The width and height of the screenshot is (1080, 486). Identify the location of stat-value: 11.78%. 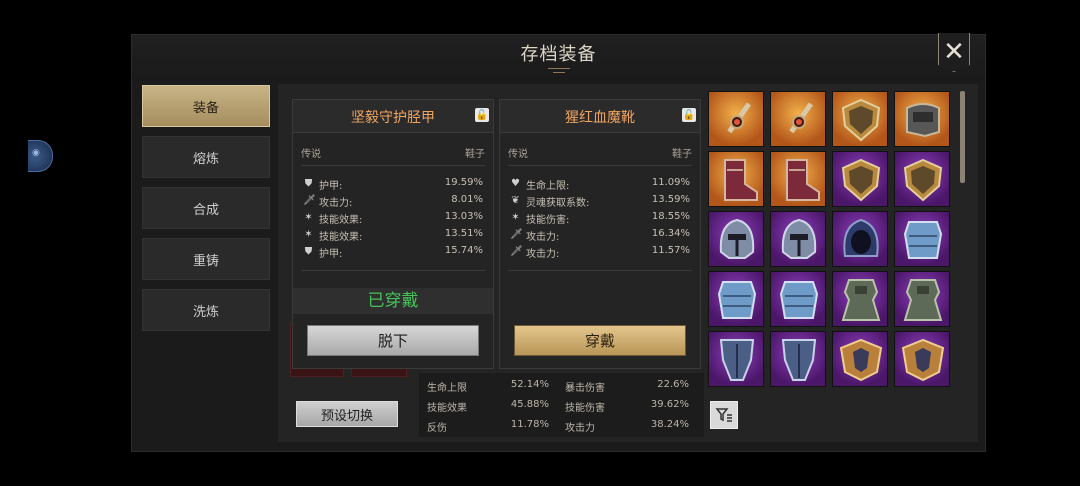
(529, 424).